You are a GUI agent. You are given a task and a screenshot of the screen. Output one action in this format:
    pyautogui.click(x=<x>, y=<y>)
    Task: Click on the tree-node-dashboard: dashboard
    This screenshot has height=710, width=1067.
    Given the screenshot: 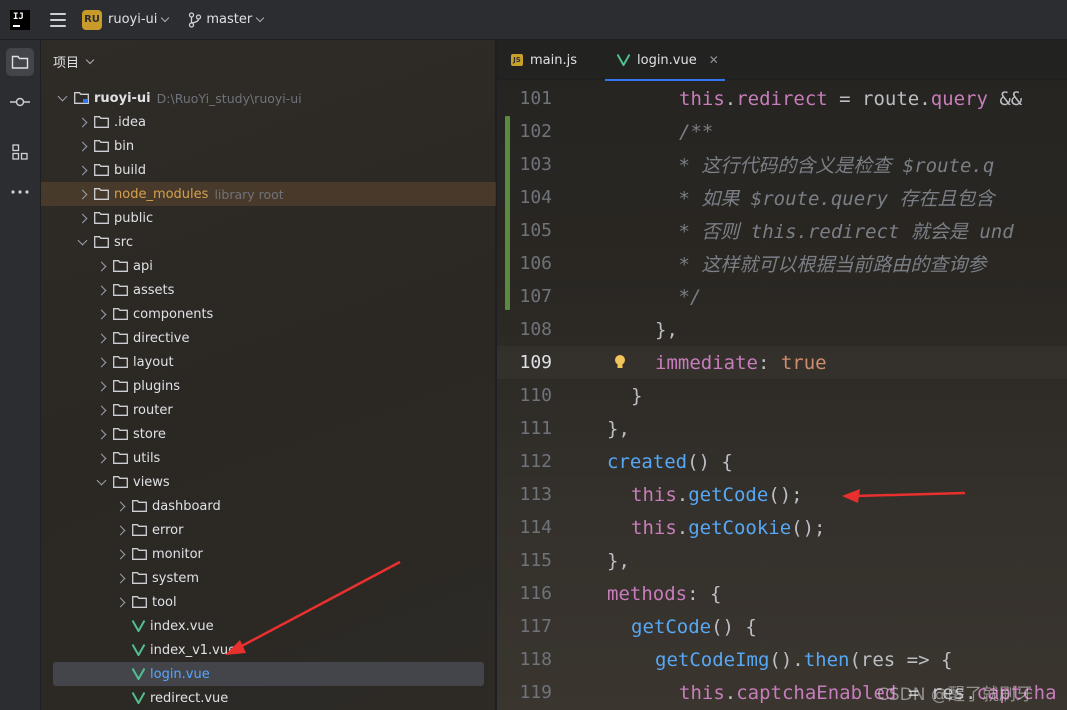 What is the action you would take?
    pyautogui.click(x=268, y=506)
    